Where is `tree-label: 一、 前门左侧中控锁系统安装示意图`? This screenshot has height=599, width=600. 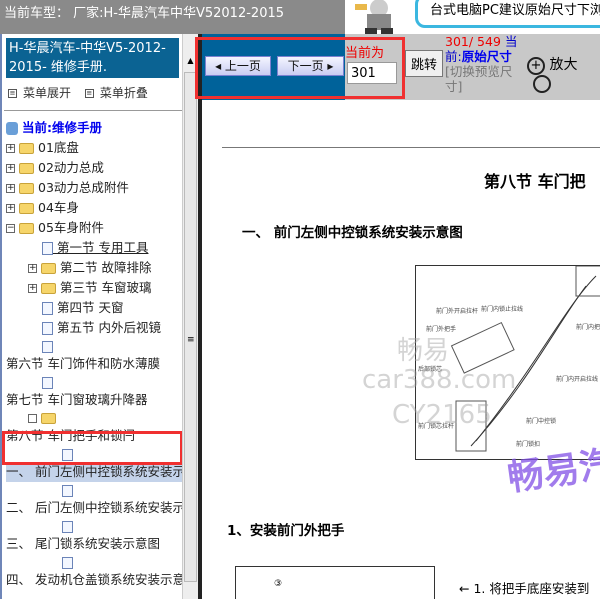
tree-label: 一、 前门左侧中控锁系统安装示意图 is located at coordinates (94, 471).